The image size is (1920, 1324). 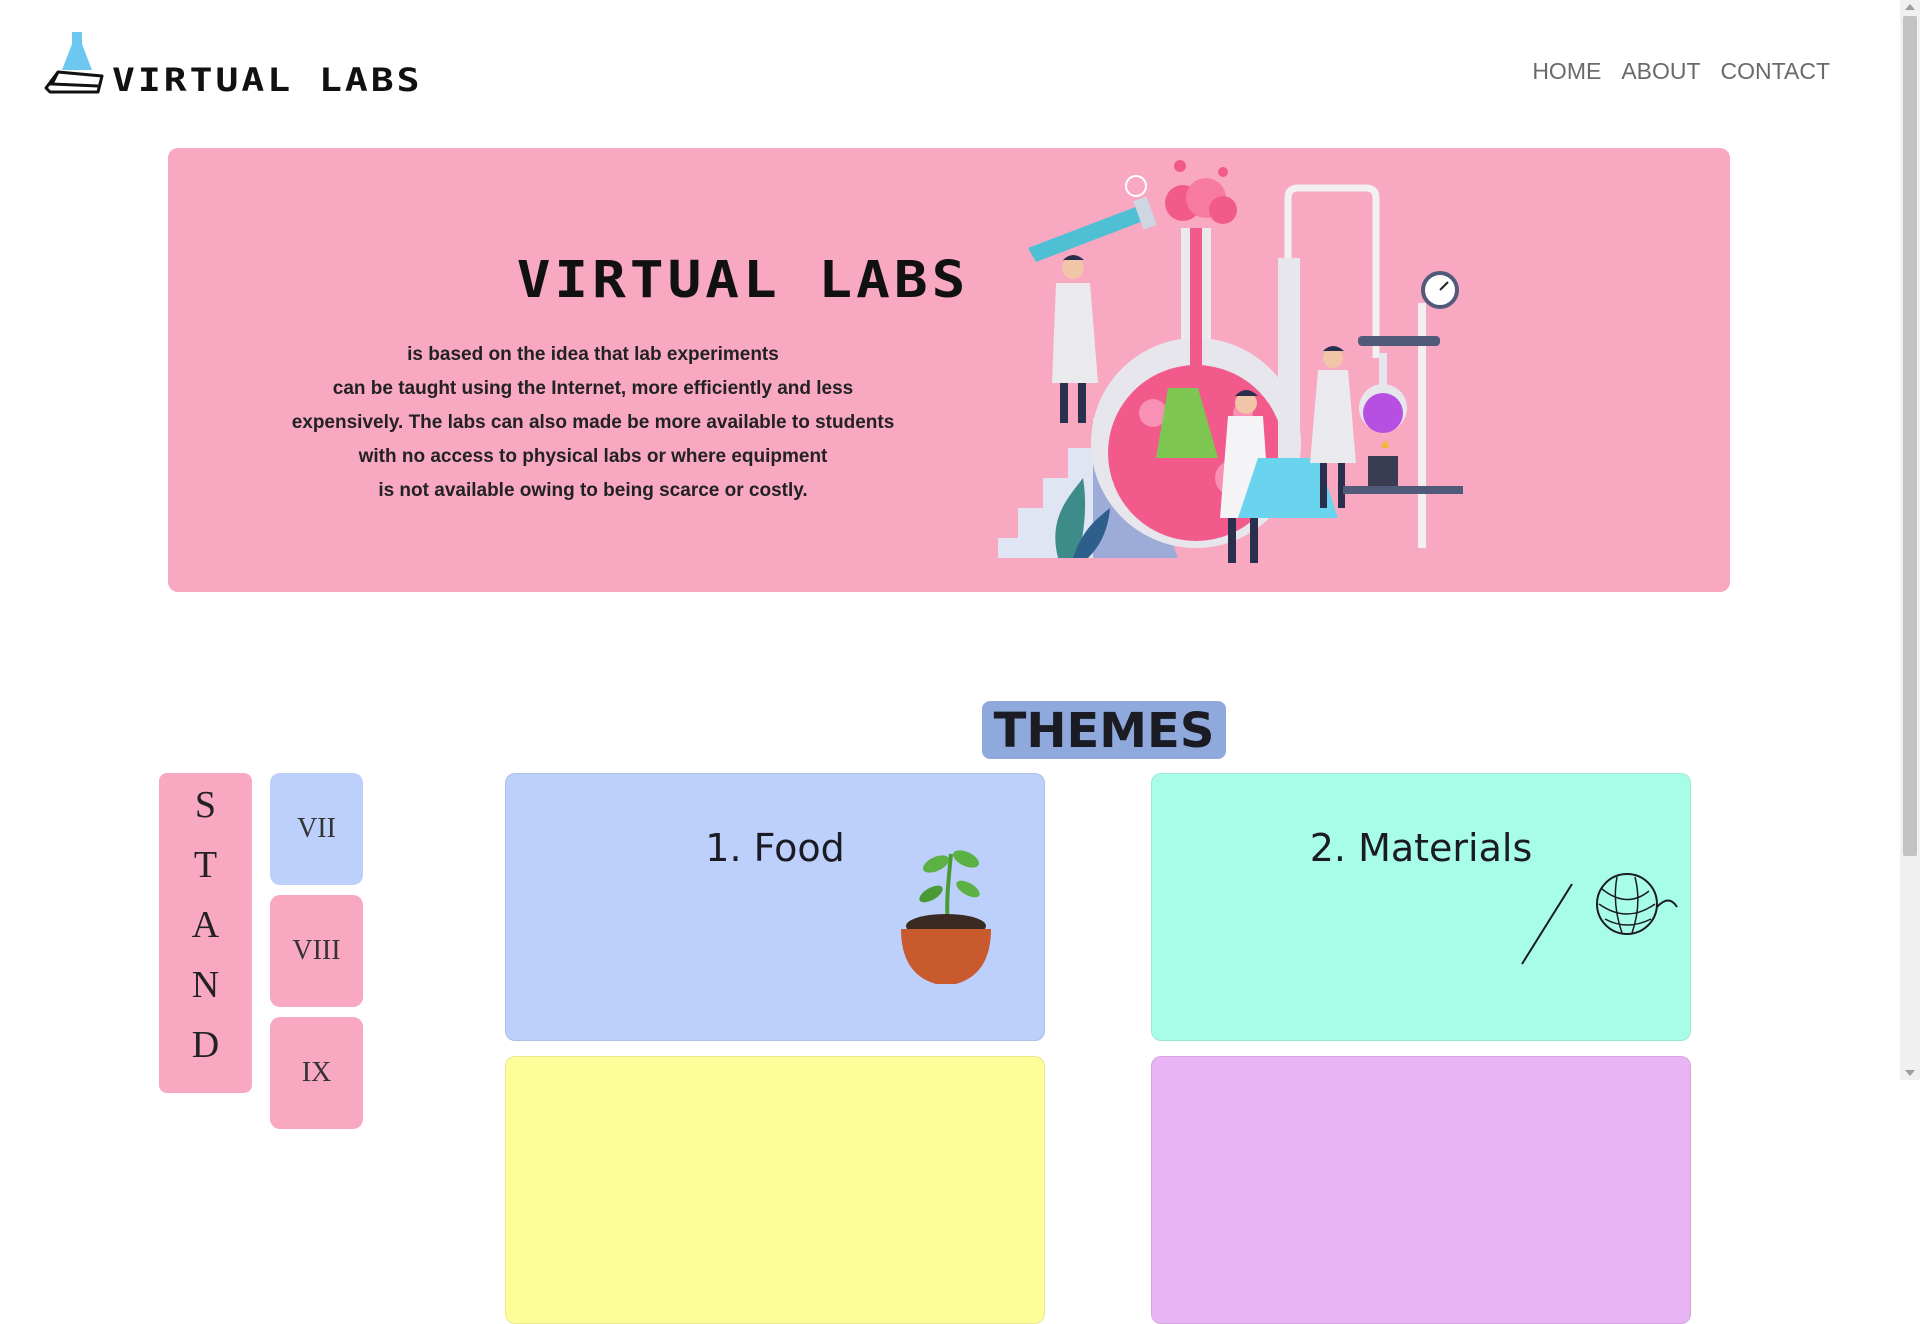 What do you see at coordinates (946, 917) in the screenshot?
I see `plant-pot-icon` at bounding box center [946, 917].